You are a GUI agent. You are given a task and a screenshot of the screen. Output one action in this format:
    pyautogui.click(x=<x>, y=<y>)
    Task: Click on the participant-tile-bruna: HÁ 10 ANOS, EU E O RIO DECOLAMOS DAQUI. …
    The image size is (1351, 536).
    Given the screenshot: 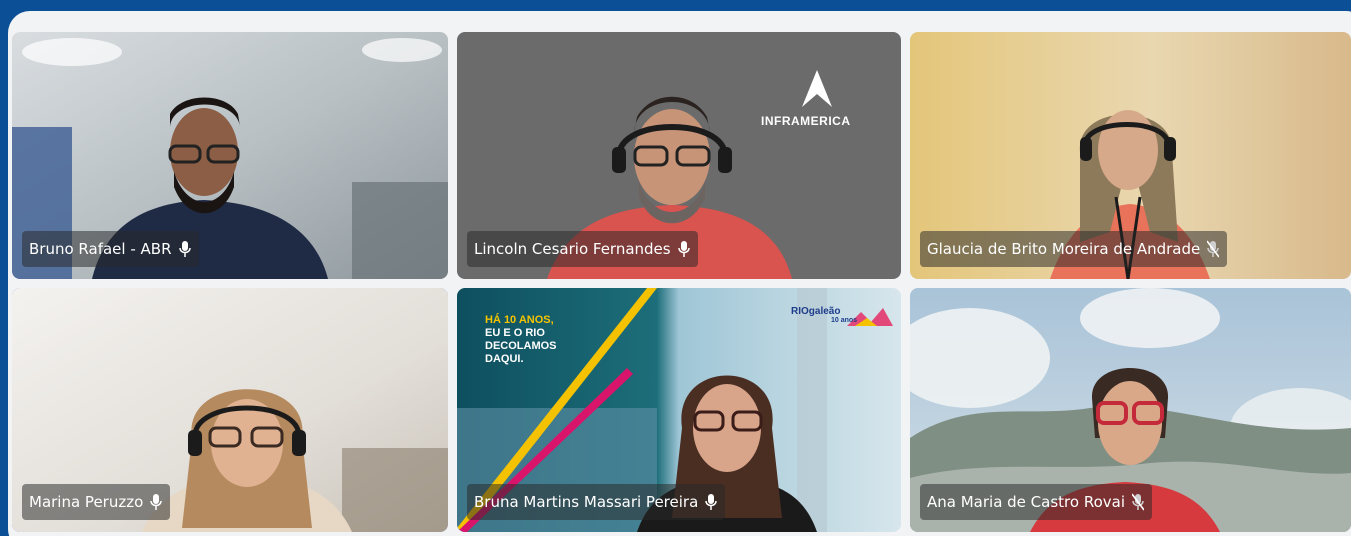 What is the action you would take?
    pyautogui.click(x=679, y=410)
    